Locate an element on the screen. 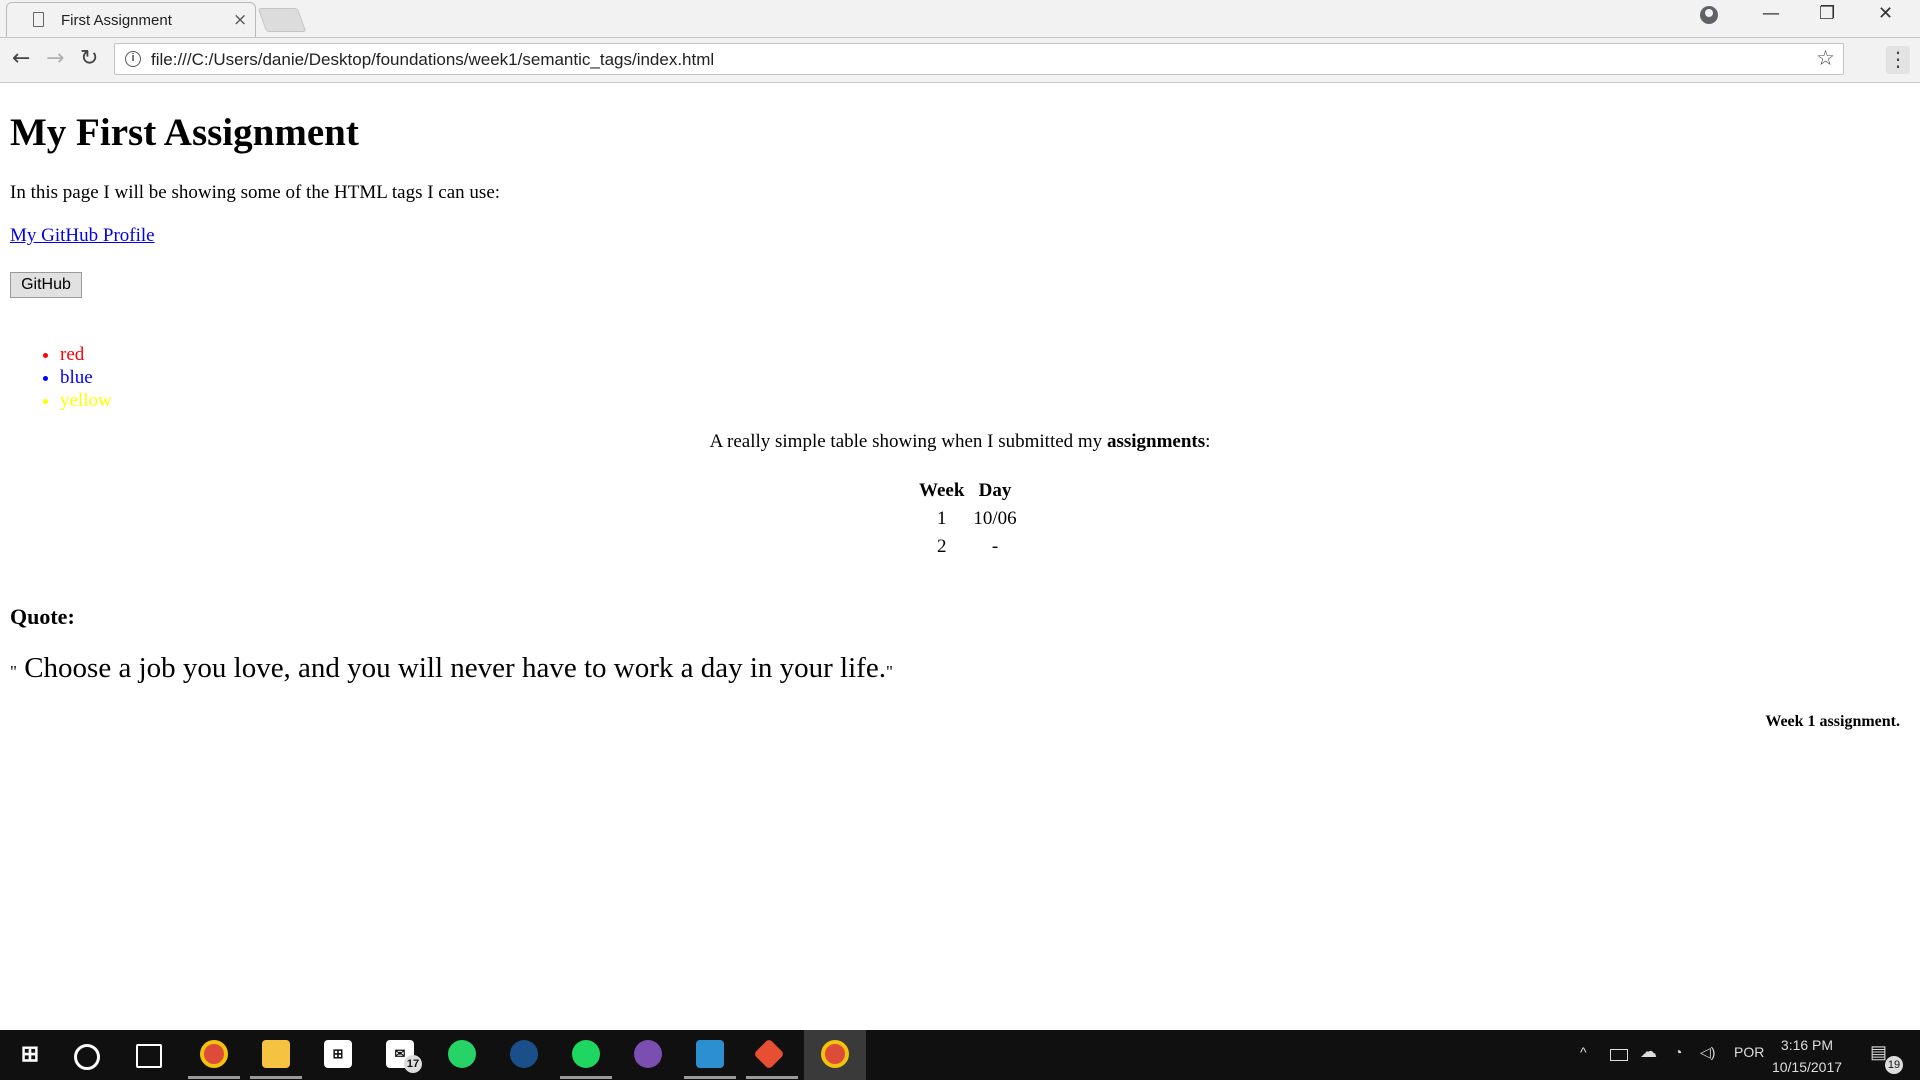 The width and height of the screenshot is (1920, 1080). quote-open-mark: " is located at coordinates (13, 671).